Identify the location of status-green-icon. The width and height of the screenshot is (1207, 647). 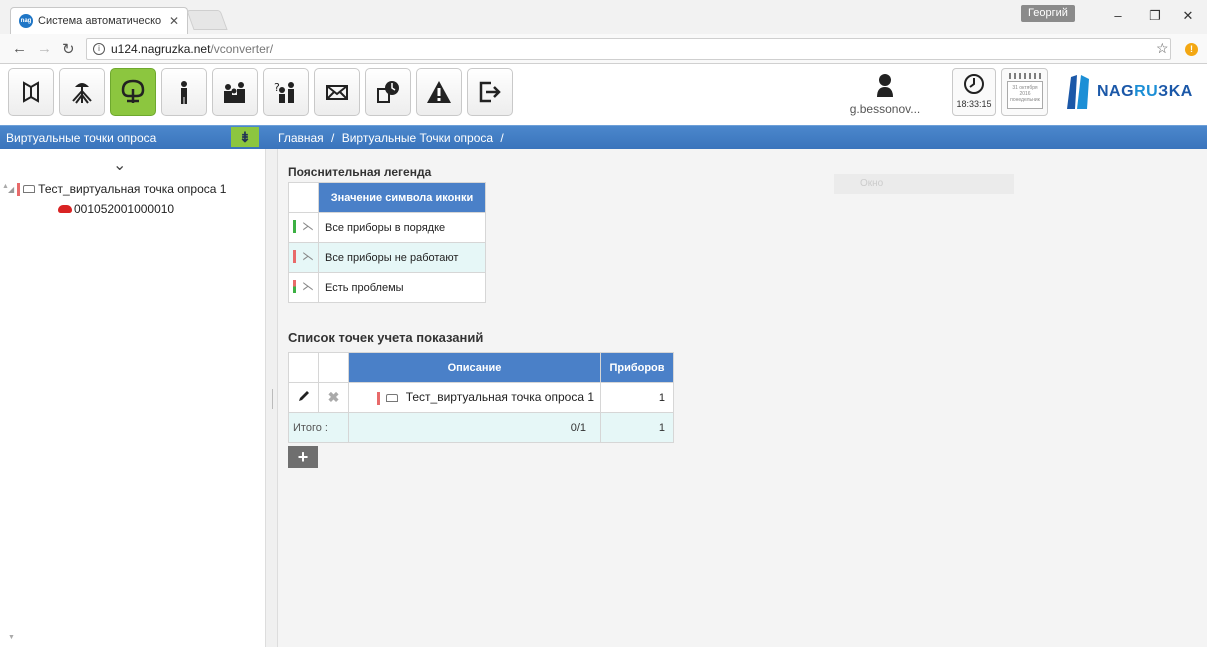
(294, 226).